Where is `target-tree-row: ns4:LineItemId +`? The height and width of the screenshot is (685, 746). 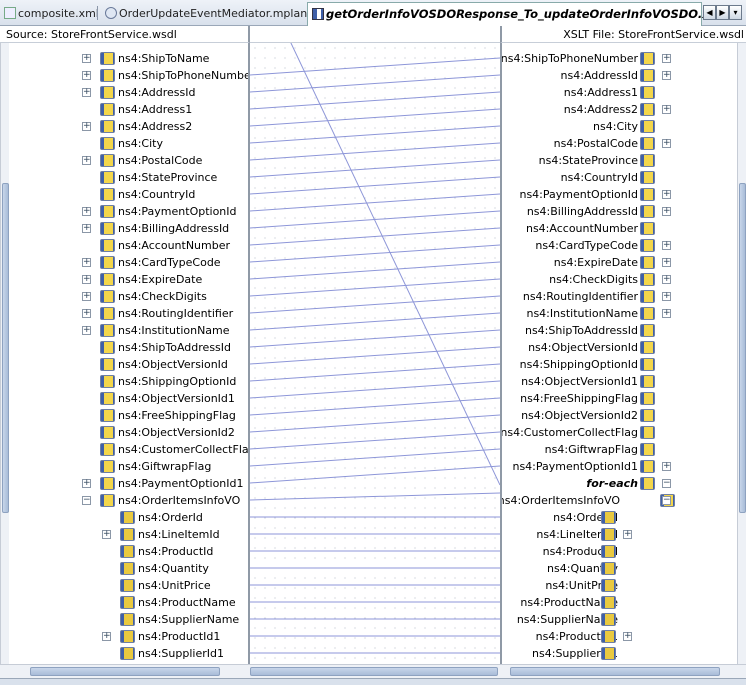 target-tree-row: ns4:LineItemId + is located at coordinates (620, 534).